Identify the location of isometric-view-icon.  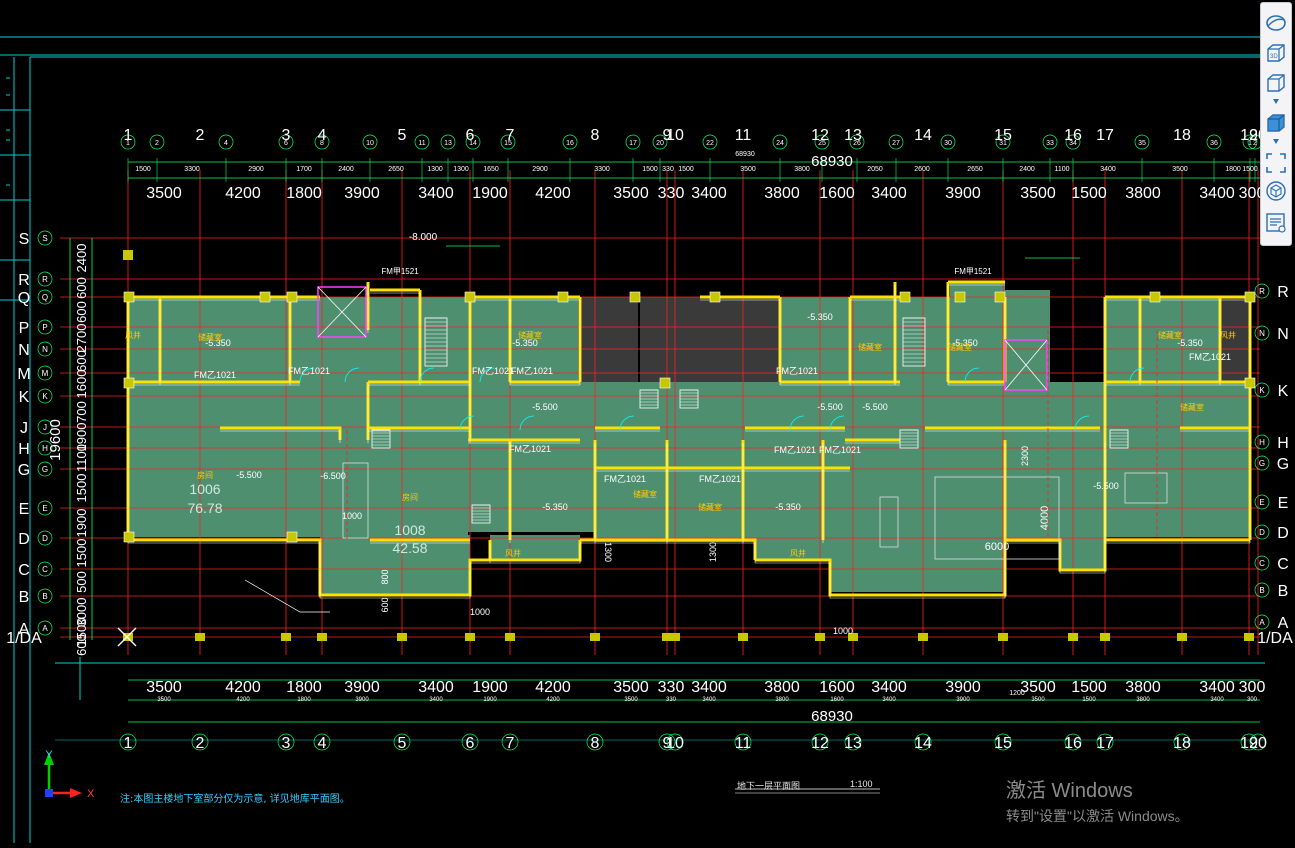
(1276, 191).